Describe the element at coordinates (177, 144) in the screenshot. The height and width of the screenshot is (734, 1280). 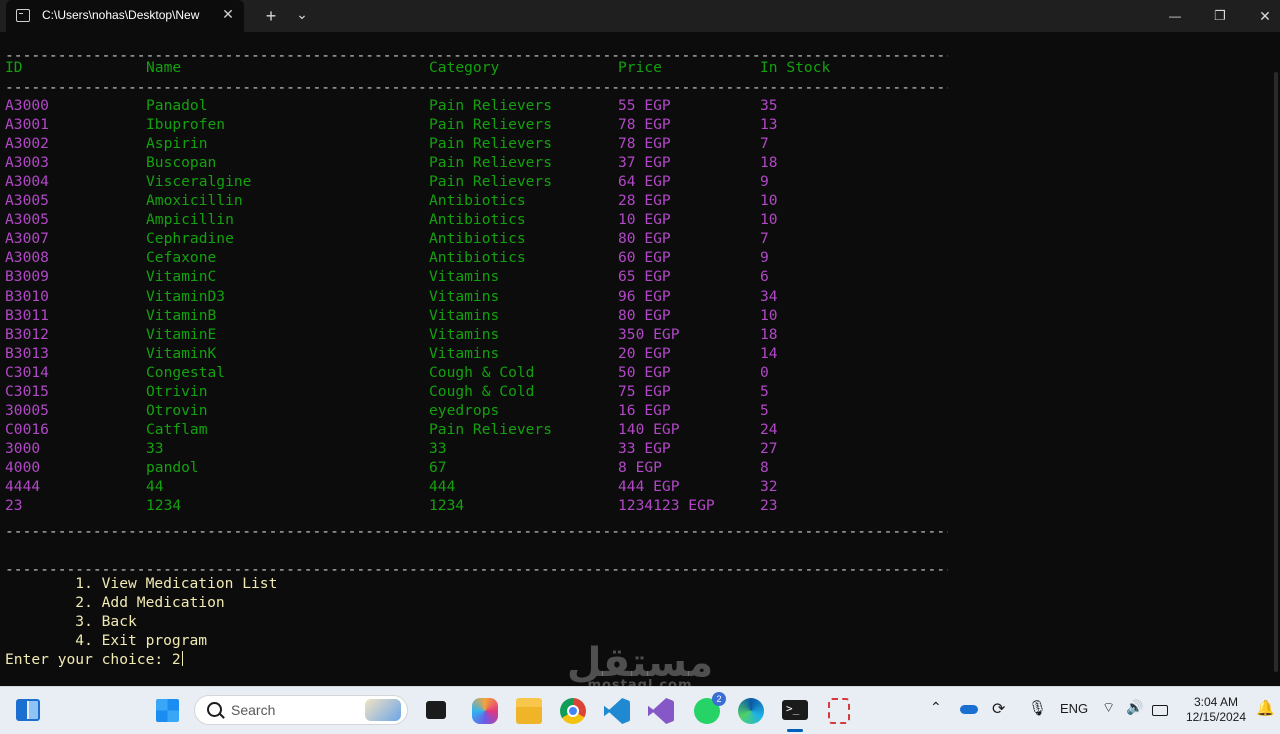
I see `cell-name: Aspirin` at that location.